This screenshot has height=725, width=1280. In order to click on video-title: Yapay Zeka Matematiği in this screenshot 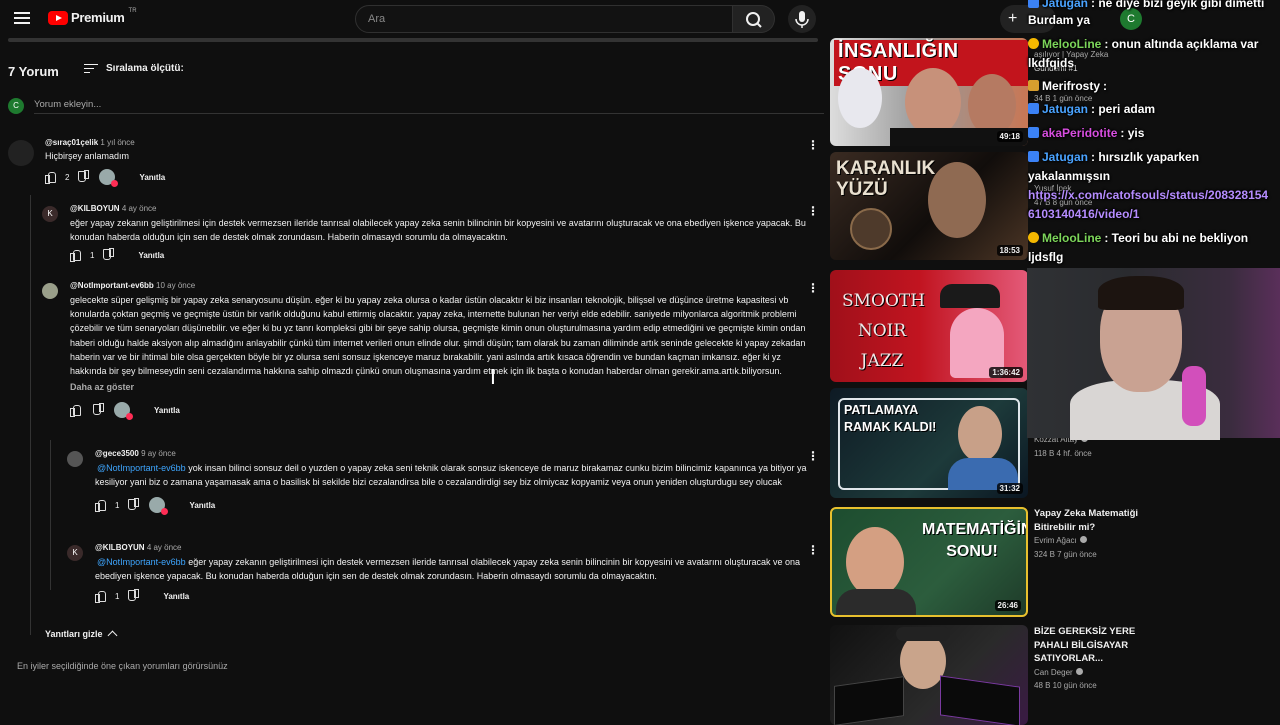, I will do `click(1086, 514)`.